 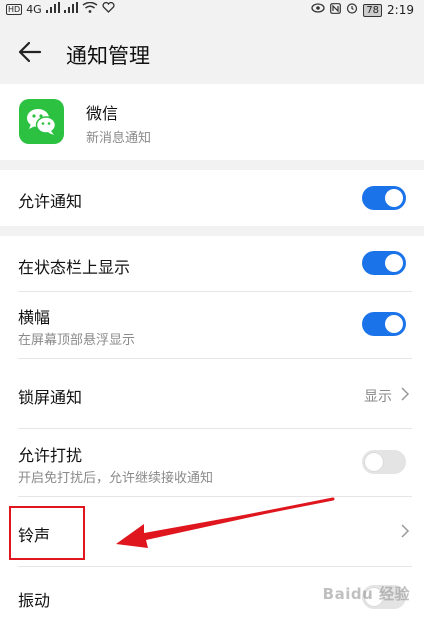 I want to click on dnd-toggle, so click(x=384, y=462).